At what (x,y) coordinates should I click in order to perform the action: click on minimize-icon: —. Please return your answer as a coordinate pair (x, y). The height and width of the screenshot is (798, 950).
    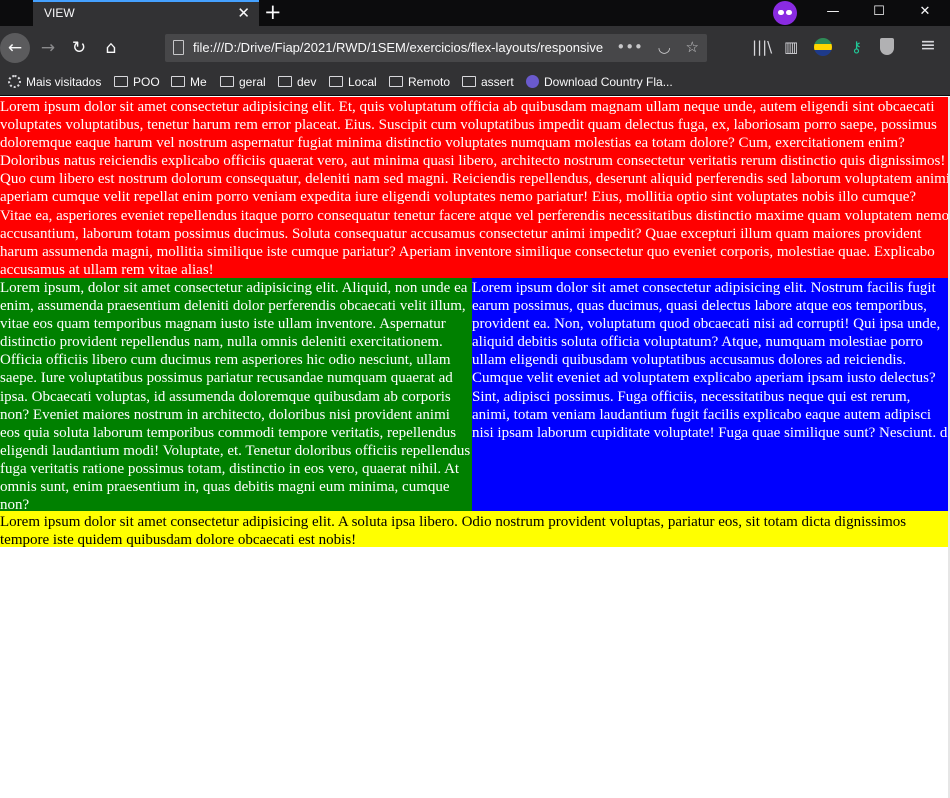
    Looking at the image, I should click on (833, 13).